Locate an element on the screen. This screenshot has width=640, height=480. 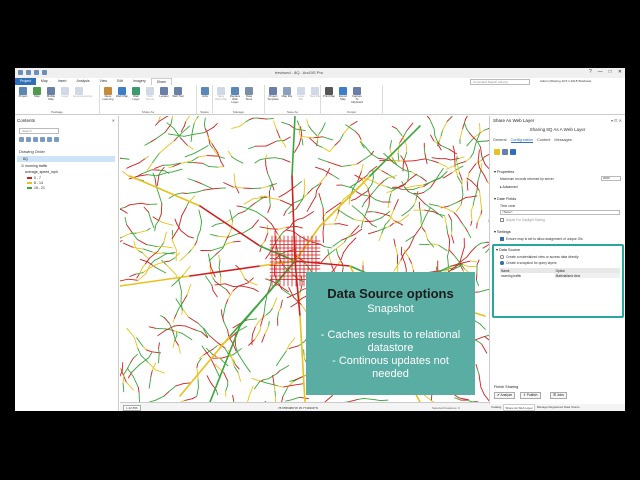
tab-edit: Edit is located at coordinates (120, 81).